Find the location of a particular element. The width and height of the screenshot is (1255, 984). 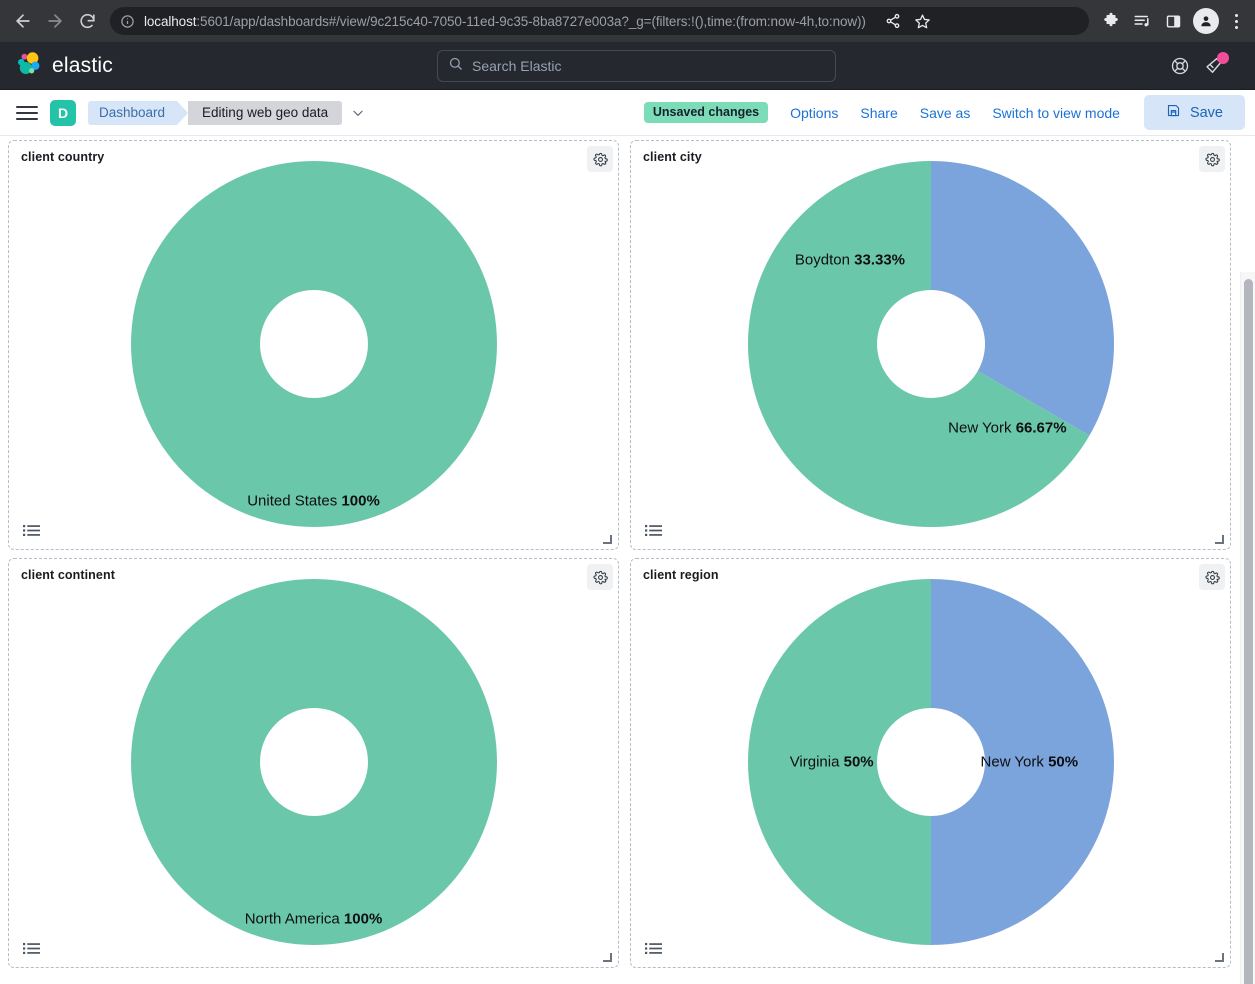

forward-button is located at coordinates (55, 21).